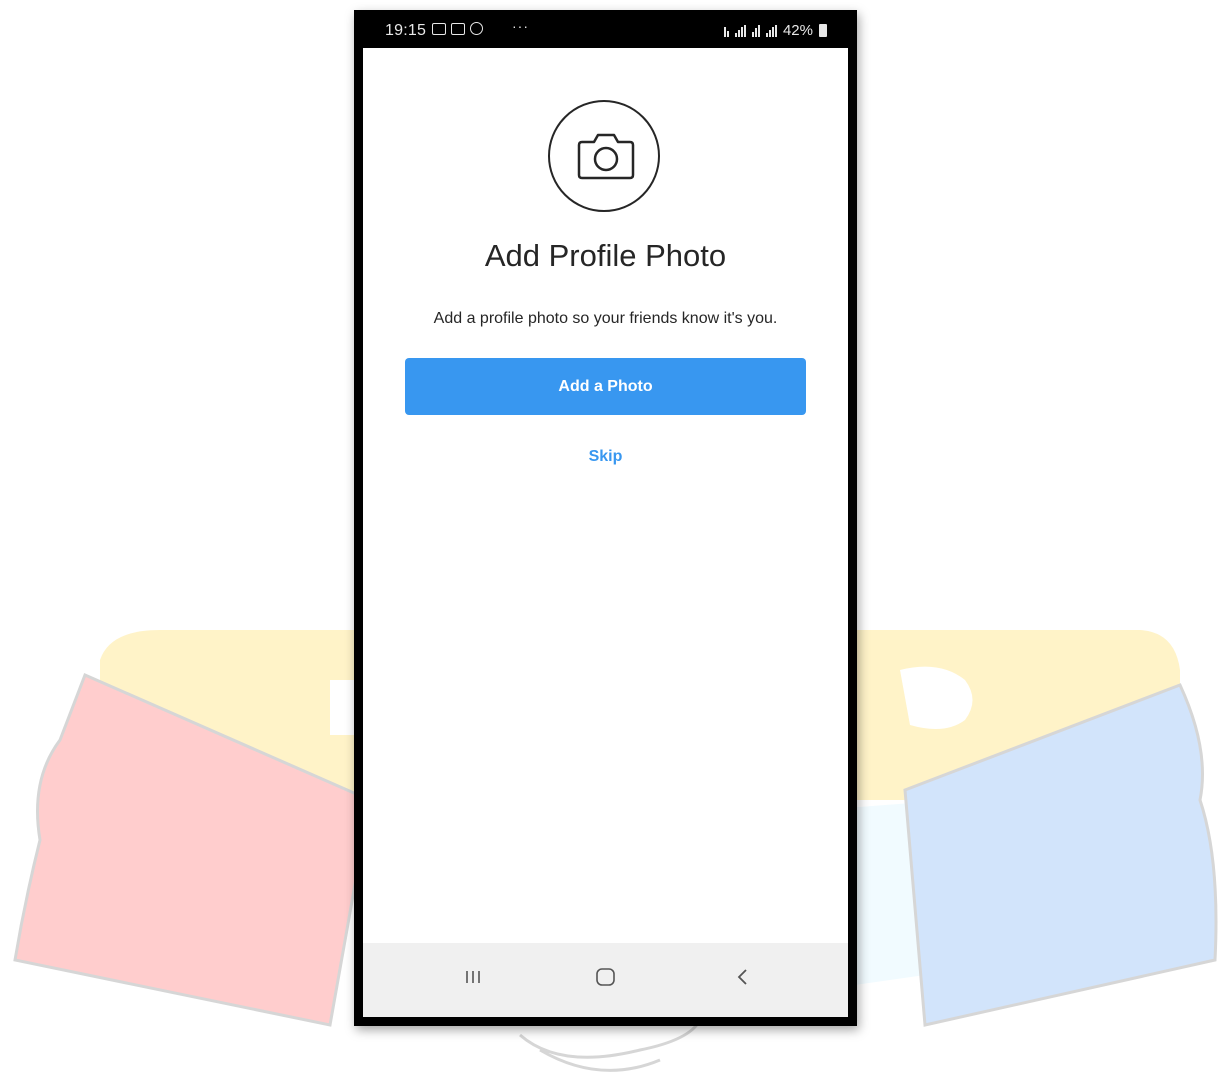 The image size is (1225, 1090). I want to click on home-icon, so click(606, 977).